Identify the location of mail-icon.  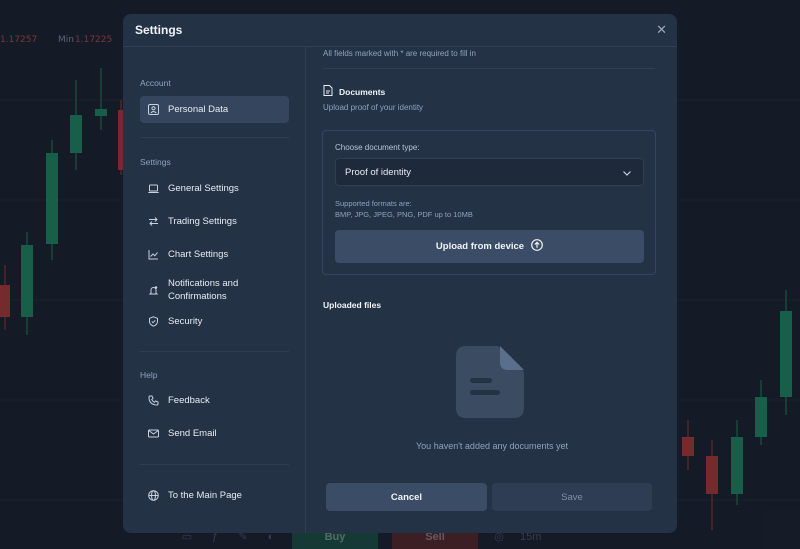
(153, 433).